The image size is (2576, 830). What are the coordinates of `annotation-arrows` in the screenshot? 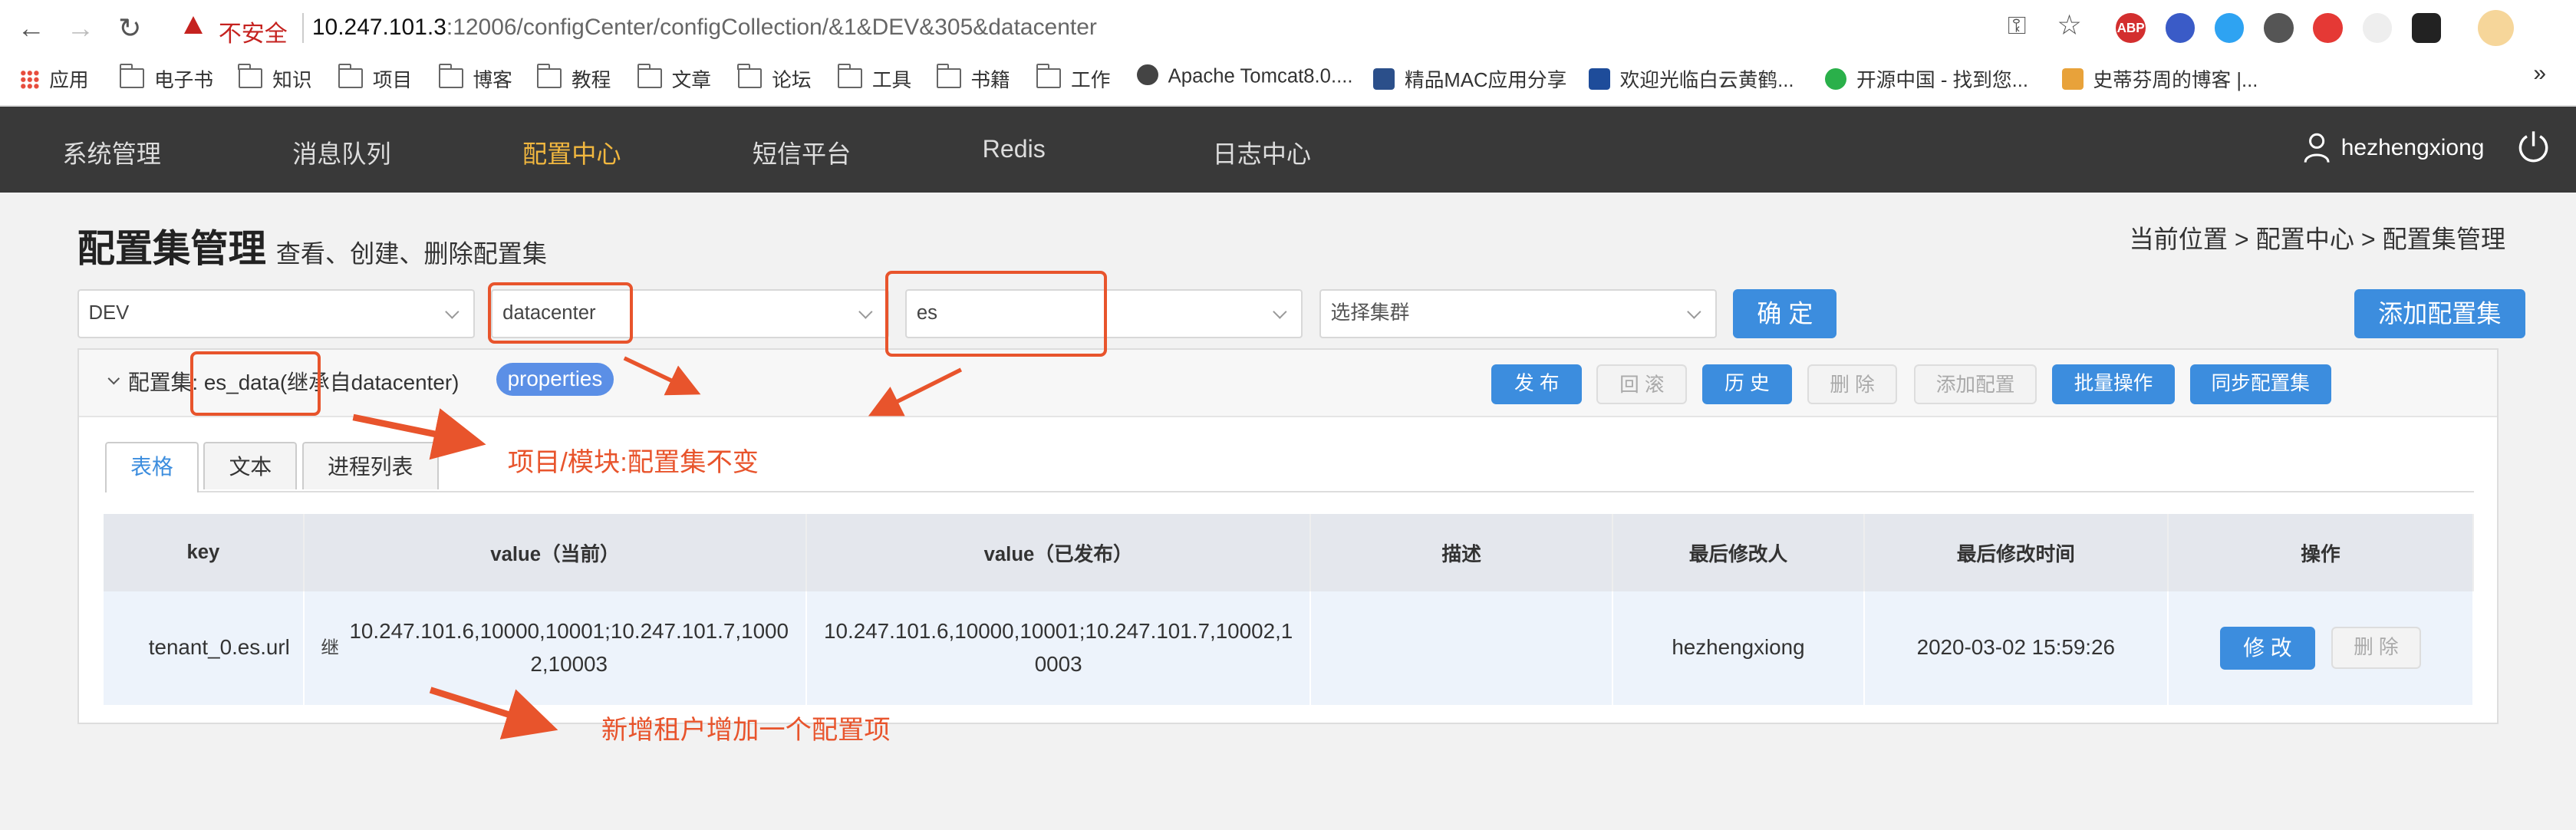 It's located at (657, 547).